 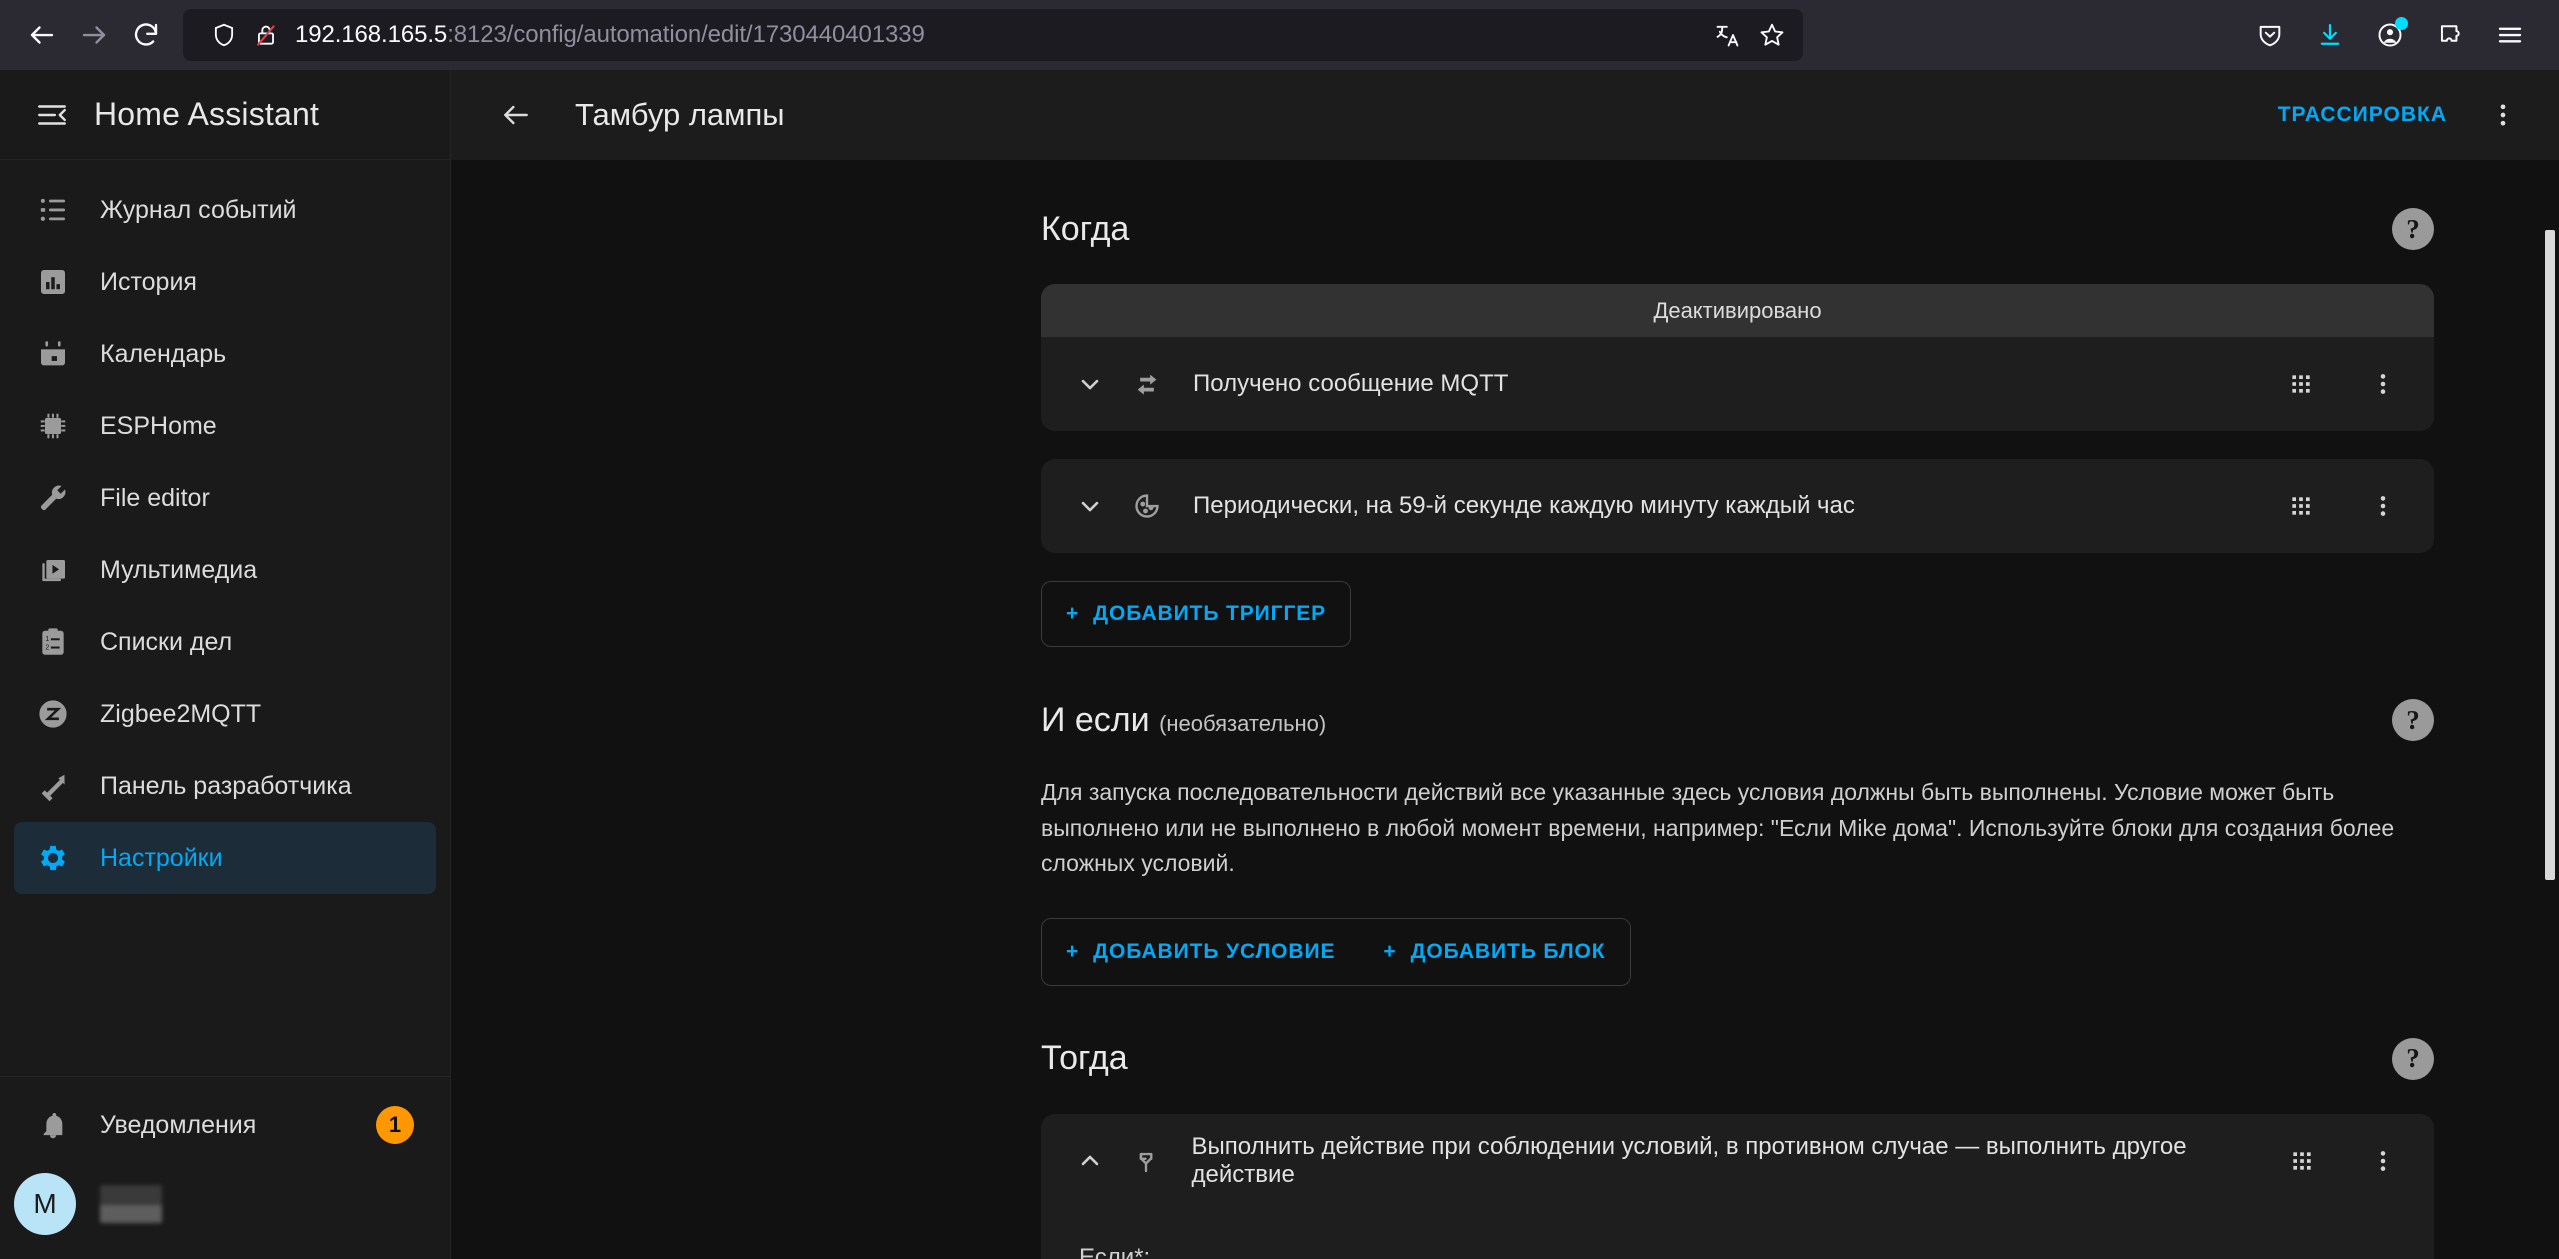 What do you see at coordinates (1196, 614) in the screenshot?
I see `add-trigger-button: + ДОБАВИТЬ ТРИГГЕР` at bounding box center [1196, 614].